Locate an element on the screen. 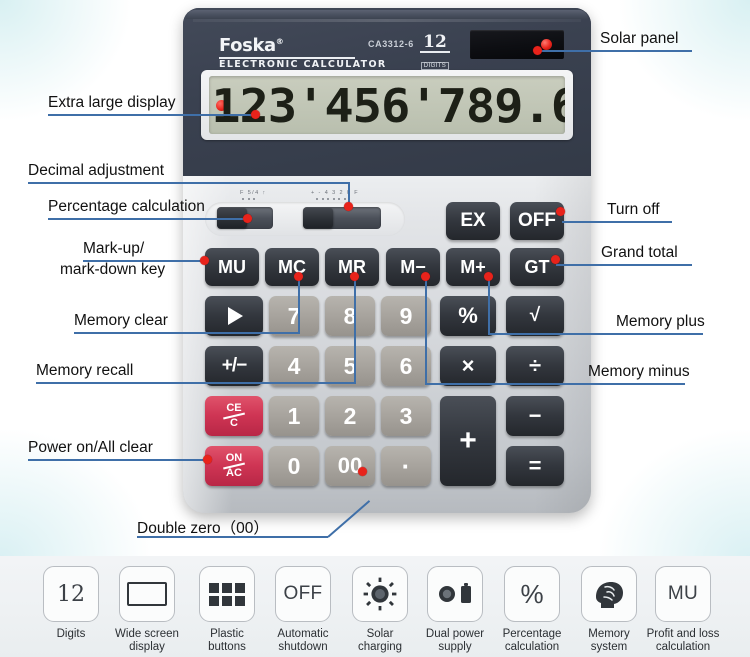 This screenshot has height=657, width=750. feature-percentage-caption: Percentage calculation is located at coordinates (532, 641).